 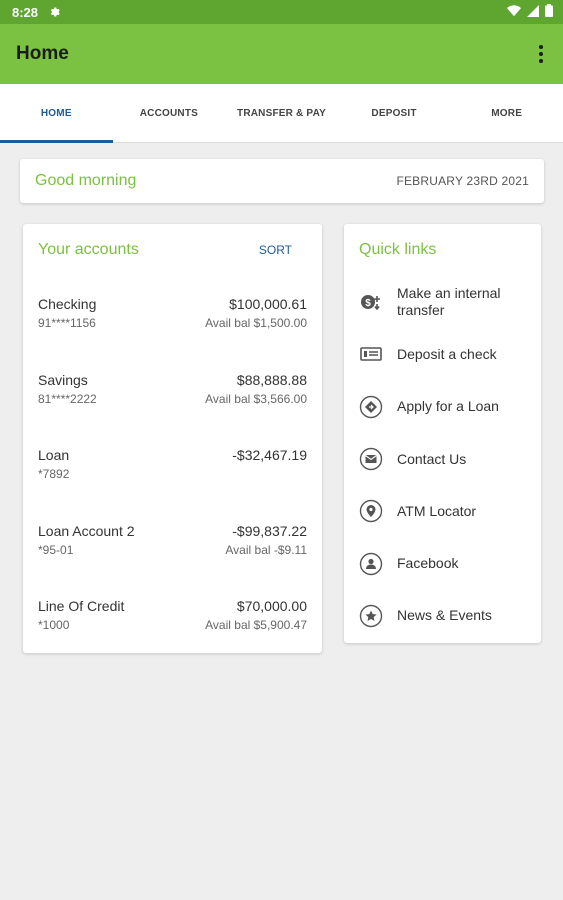 I want to click on account-balance: $70,000.00, so click(x=271, y=606).